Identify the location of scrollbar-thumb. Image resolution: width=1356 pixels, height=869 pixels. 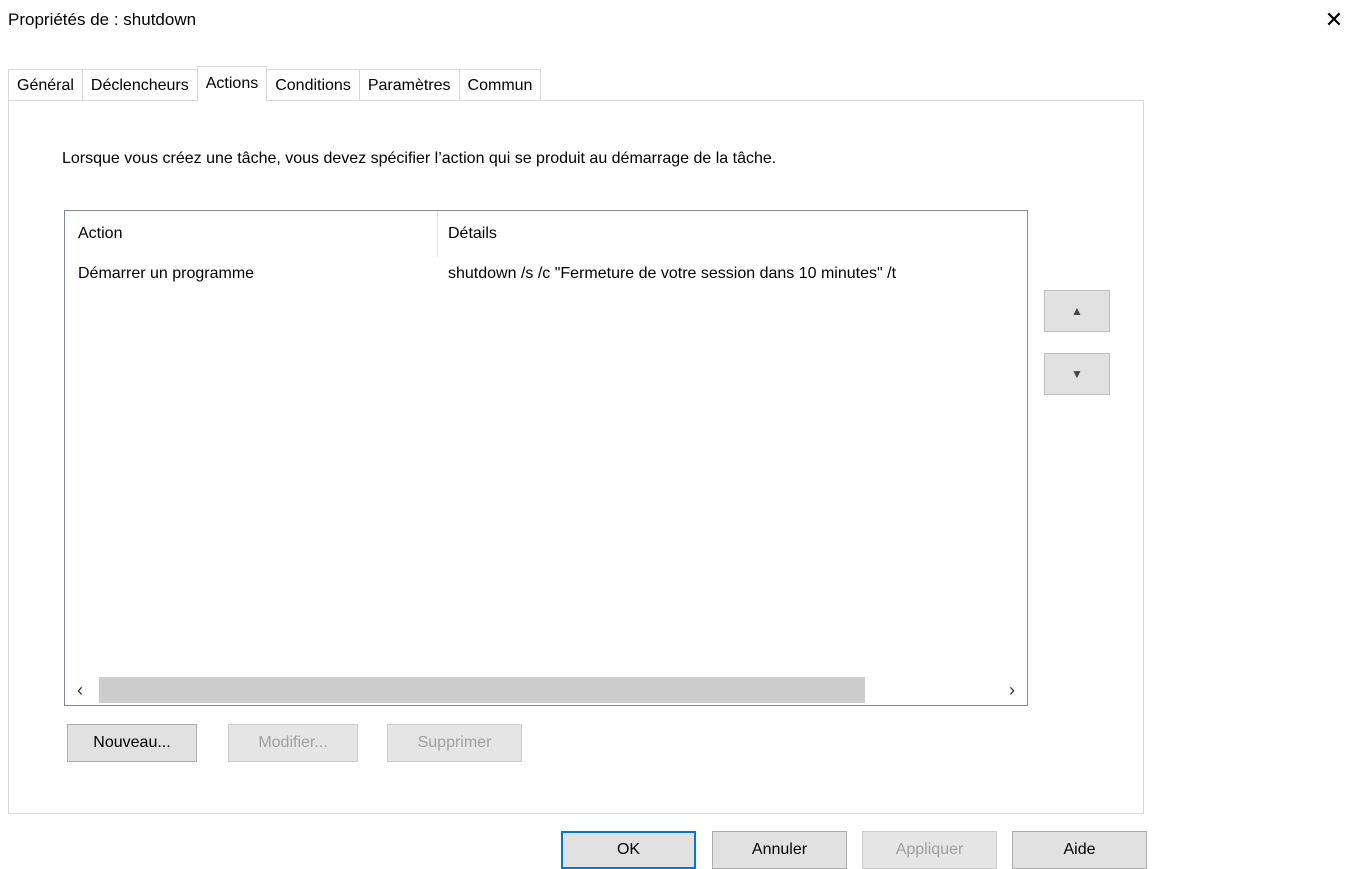
(482, 690).